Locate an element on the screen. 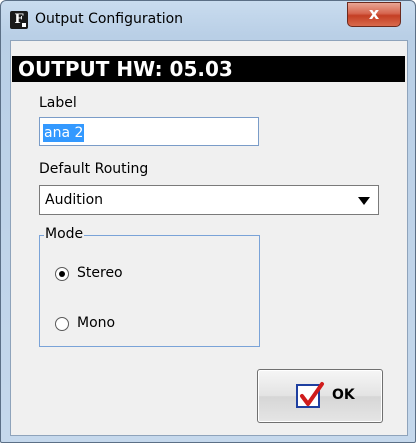 The width and height of the screenshot is (416, 443). close-icon: x is located at coordinates (374, 13).